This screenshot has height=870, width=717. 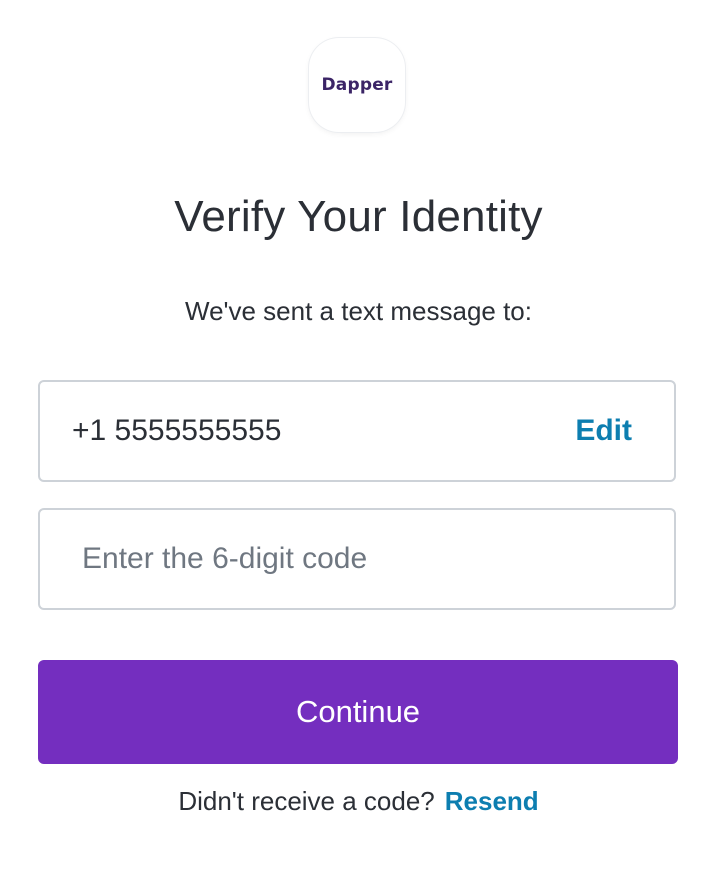 What do you see at coordinates (306, 801) in the screenshot?
I see `resend-prompt: Didn't receive a code?` at bounding box center [306, 801].